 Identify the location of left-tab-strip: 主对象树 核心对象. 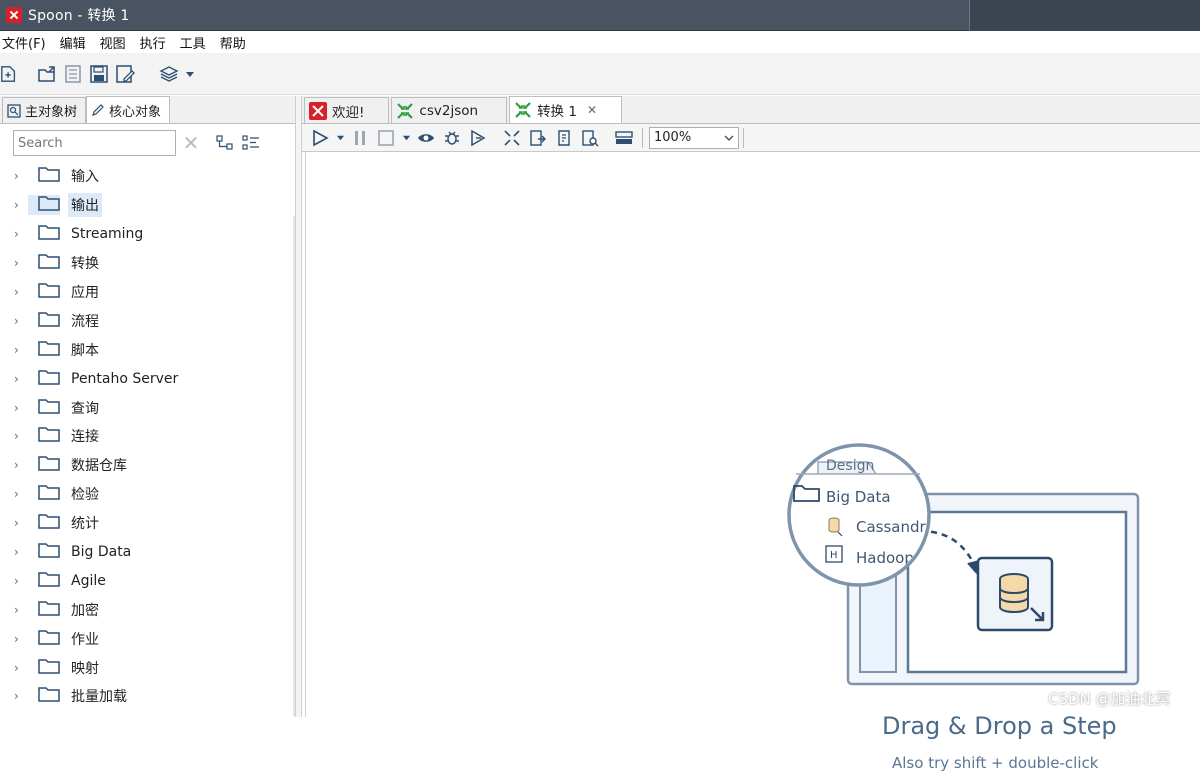
(147, 110).